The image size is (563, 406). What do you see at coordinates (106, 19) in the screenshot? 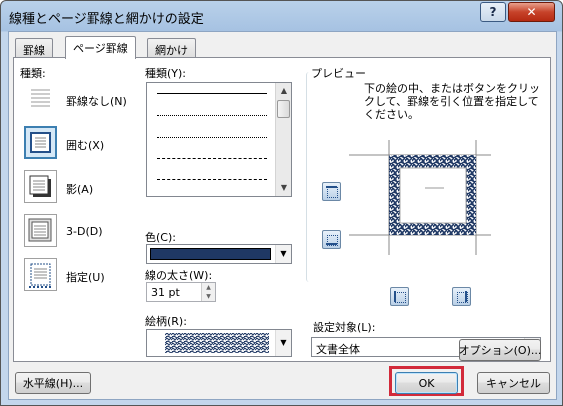
I see `dialog-title: 線種とページ罫線と網かけの設定` at bounding box center [106, 19].